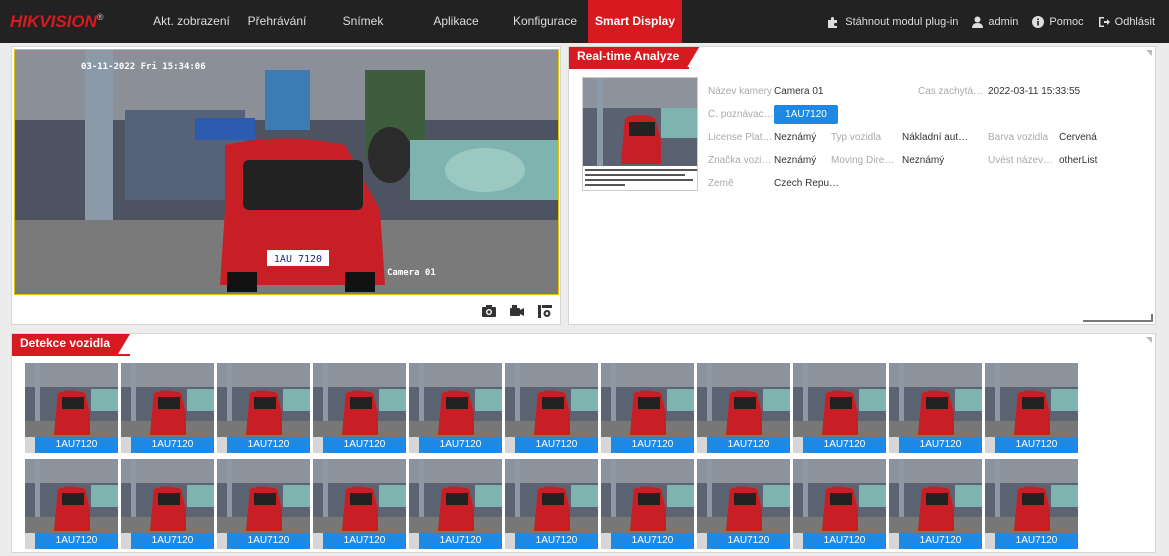 This screenshot has width=1169, height=556. What do you see at coordinates (53, 21) in the screenshot?
I see `logo-text: HIKVISION` at bounding box center [53, 21].